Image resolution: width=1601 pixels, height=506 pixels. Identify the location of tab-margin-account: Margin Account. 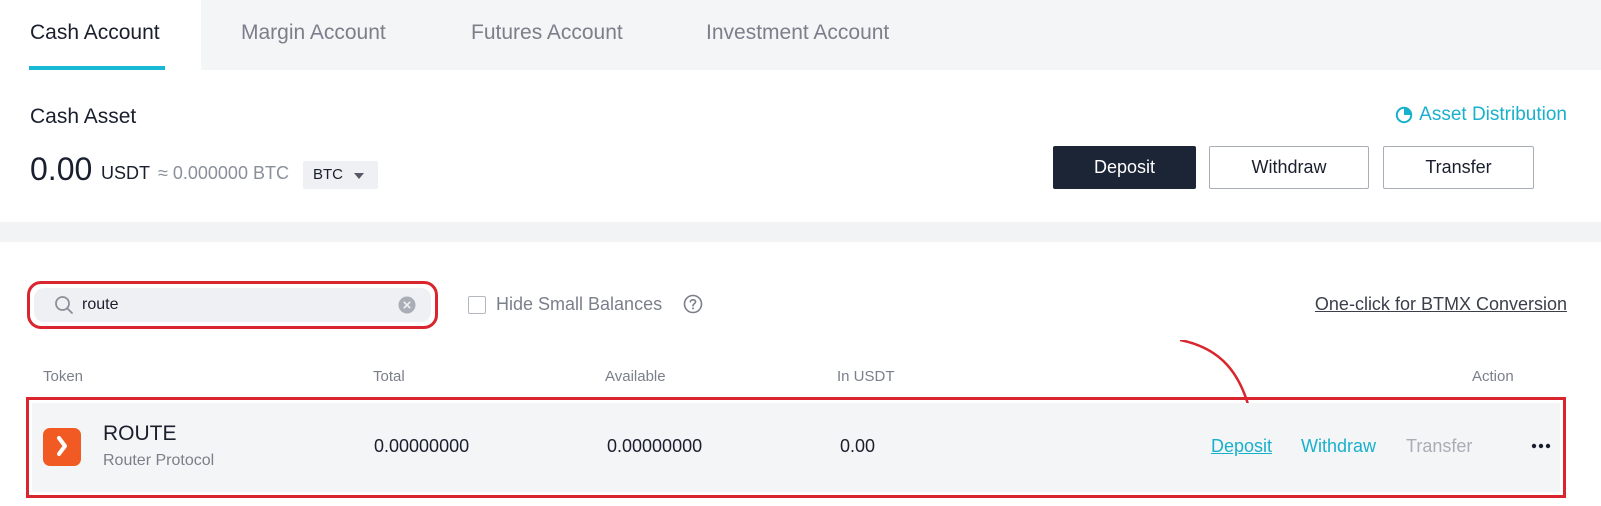
(313, 35).